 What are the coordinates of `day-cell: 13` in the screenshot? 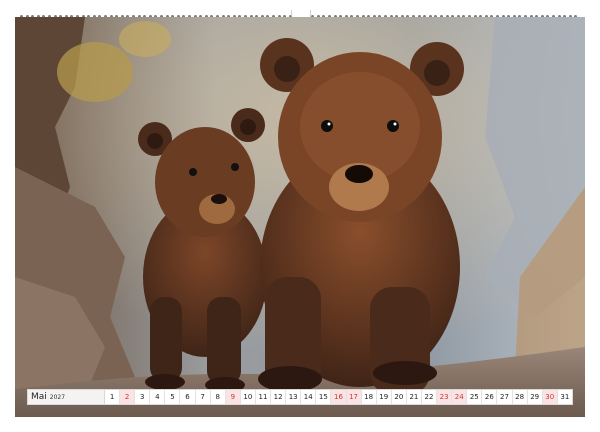 It's located at (294, 397).